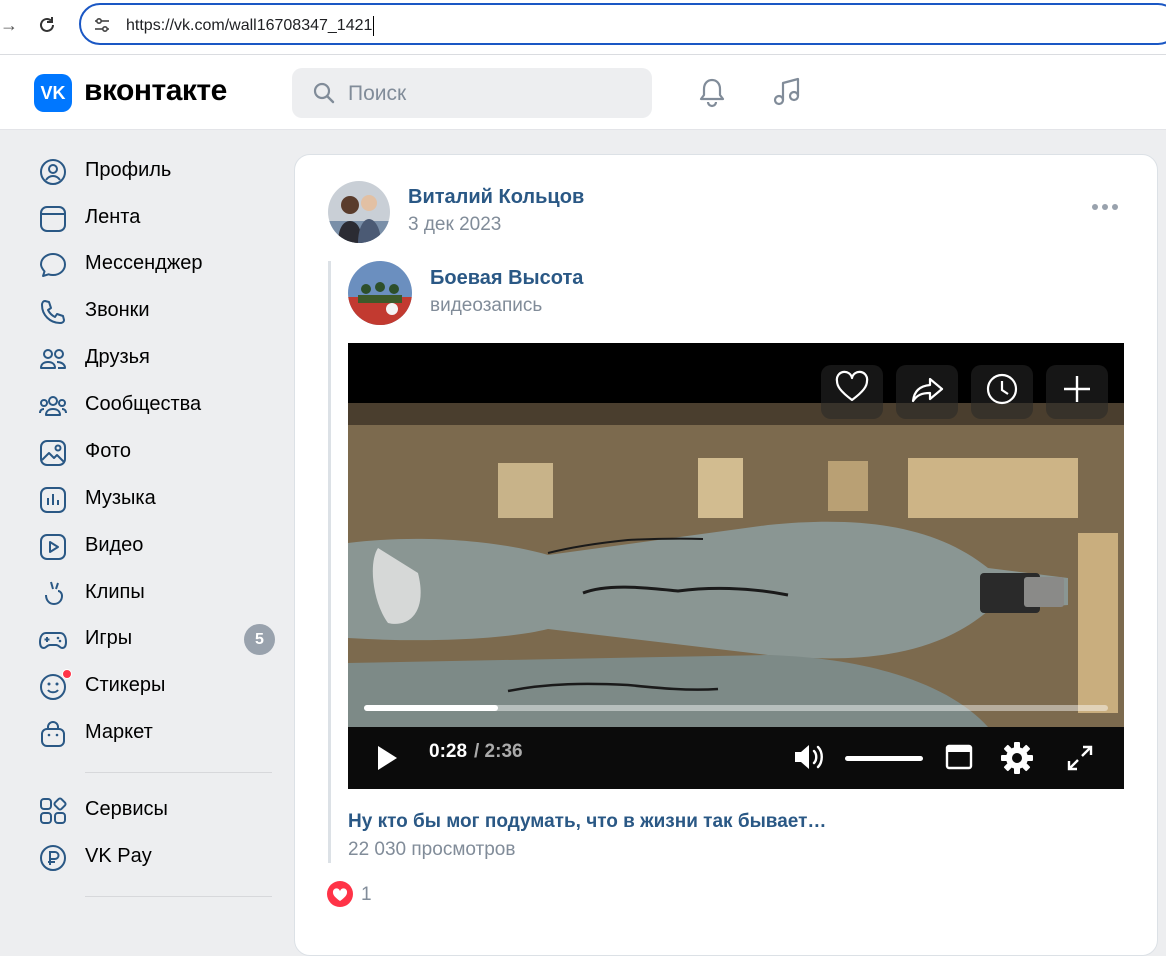 Image resolution: width=1166 pixels, height=956 pixels. What do you see at coordinates (324, 93) in the screenshot?
I see `search-icon` at bounding box center [324, 93].